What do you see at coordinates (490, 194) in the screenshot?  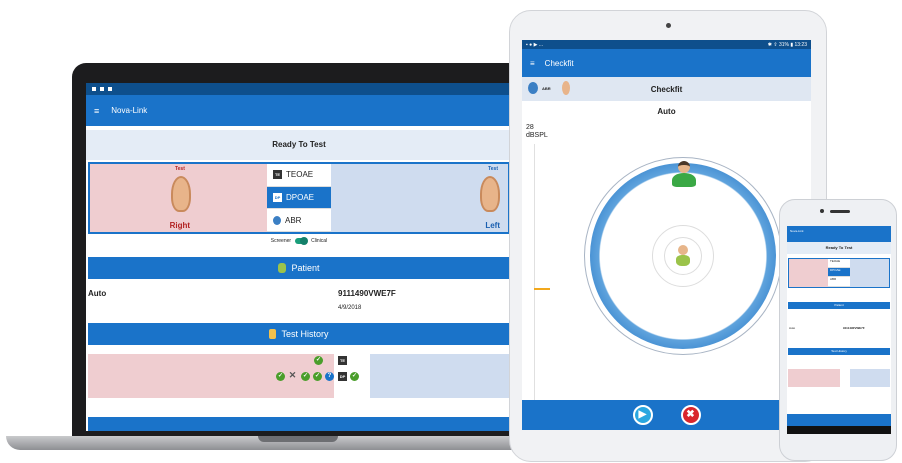 I see `left-ear-icon` at bounding box center [490, 194].